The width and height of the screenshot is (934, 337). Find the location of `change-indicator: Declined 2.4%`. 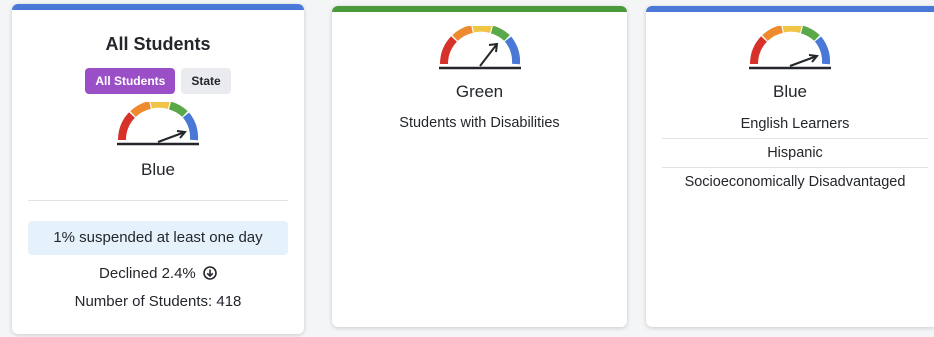

change-indicator: Declined 2.4% is located at coordinates (158, 273).